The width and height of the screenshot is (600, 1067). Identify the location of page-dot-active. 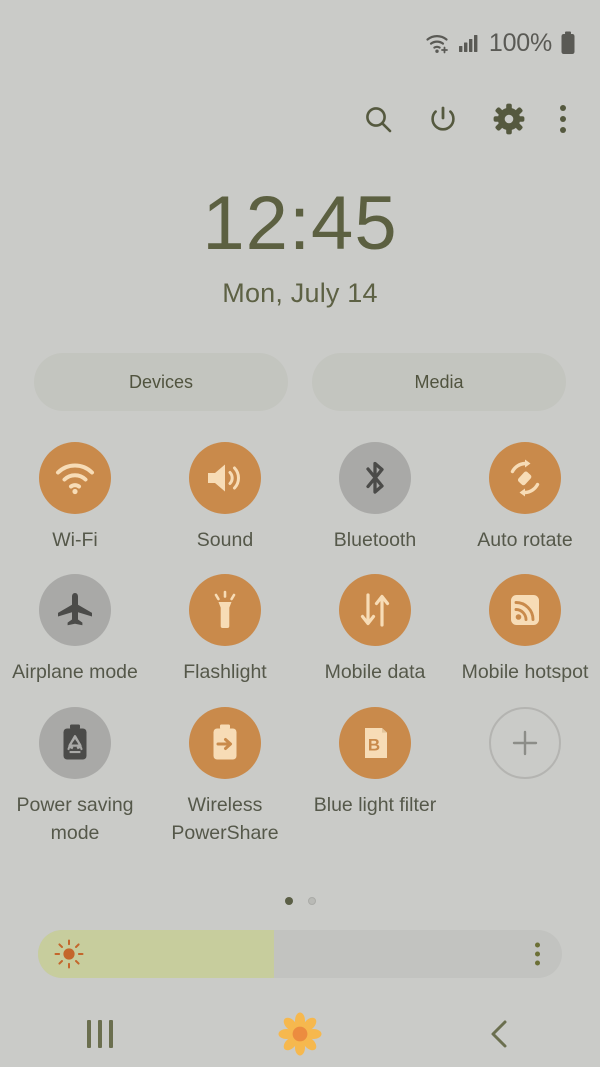
(288, 901).